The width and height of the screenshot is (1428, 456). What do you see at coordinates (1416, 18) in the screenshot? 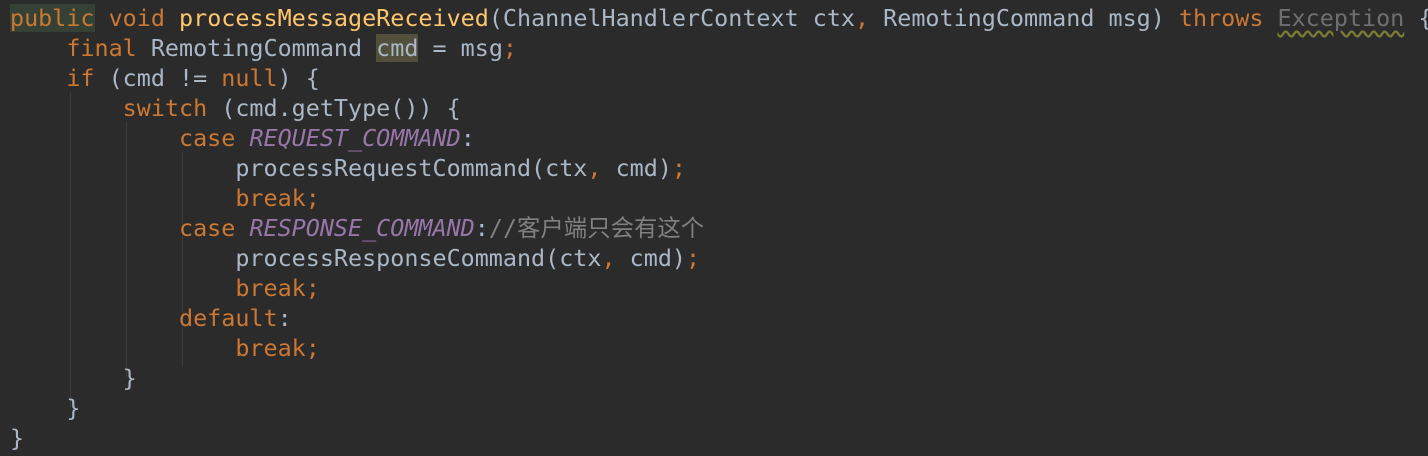
I see `code-token: {` at bounding box center [1416, 18].